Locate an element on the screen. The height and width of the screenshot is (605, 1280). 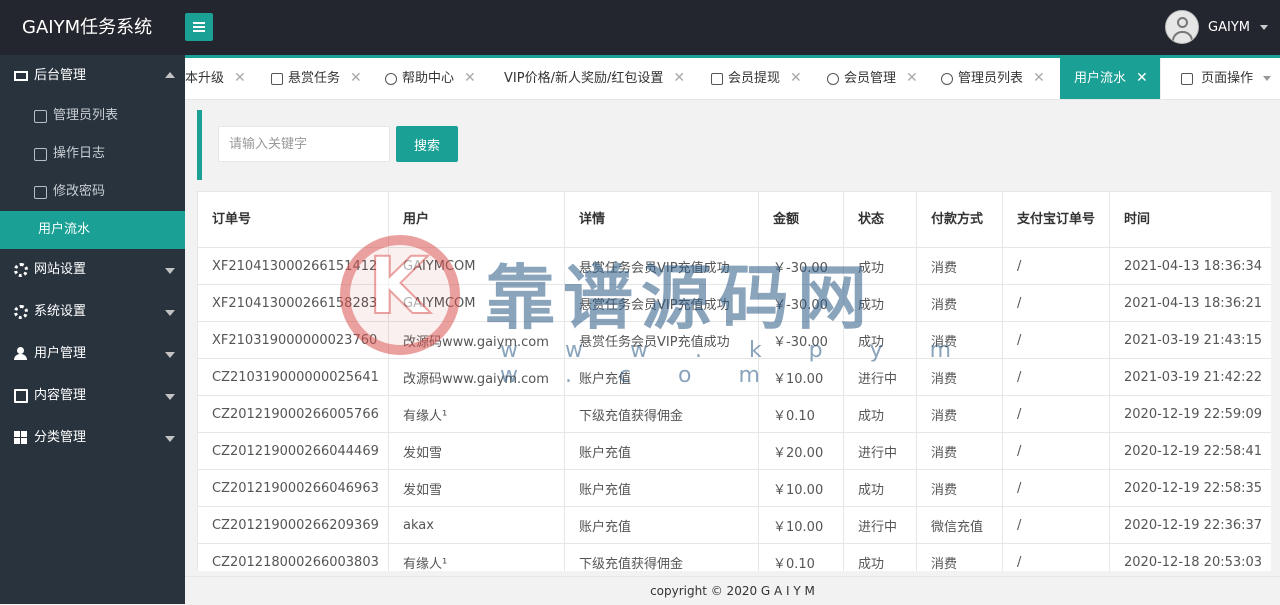
tab-admin-list: 管理员列表 ✕ is located at coordinates (993, 78).